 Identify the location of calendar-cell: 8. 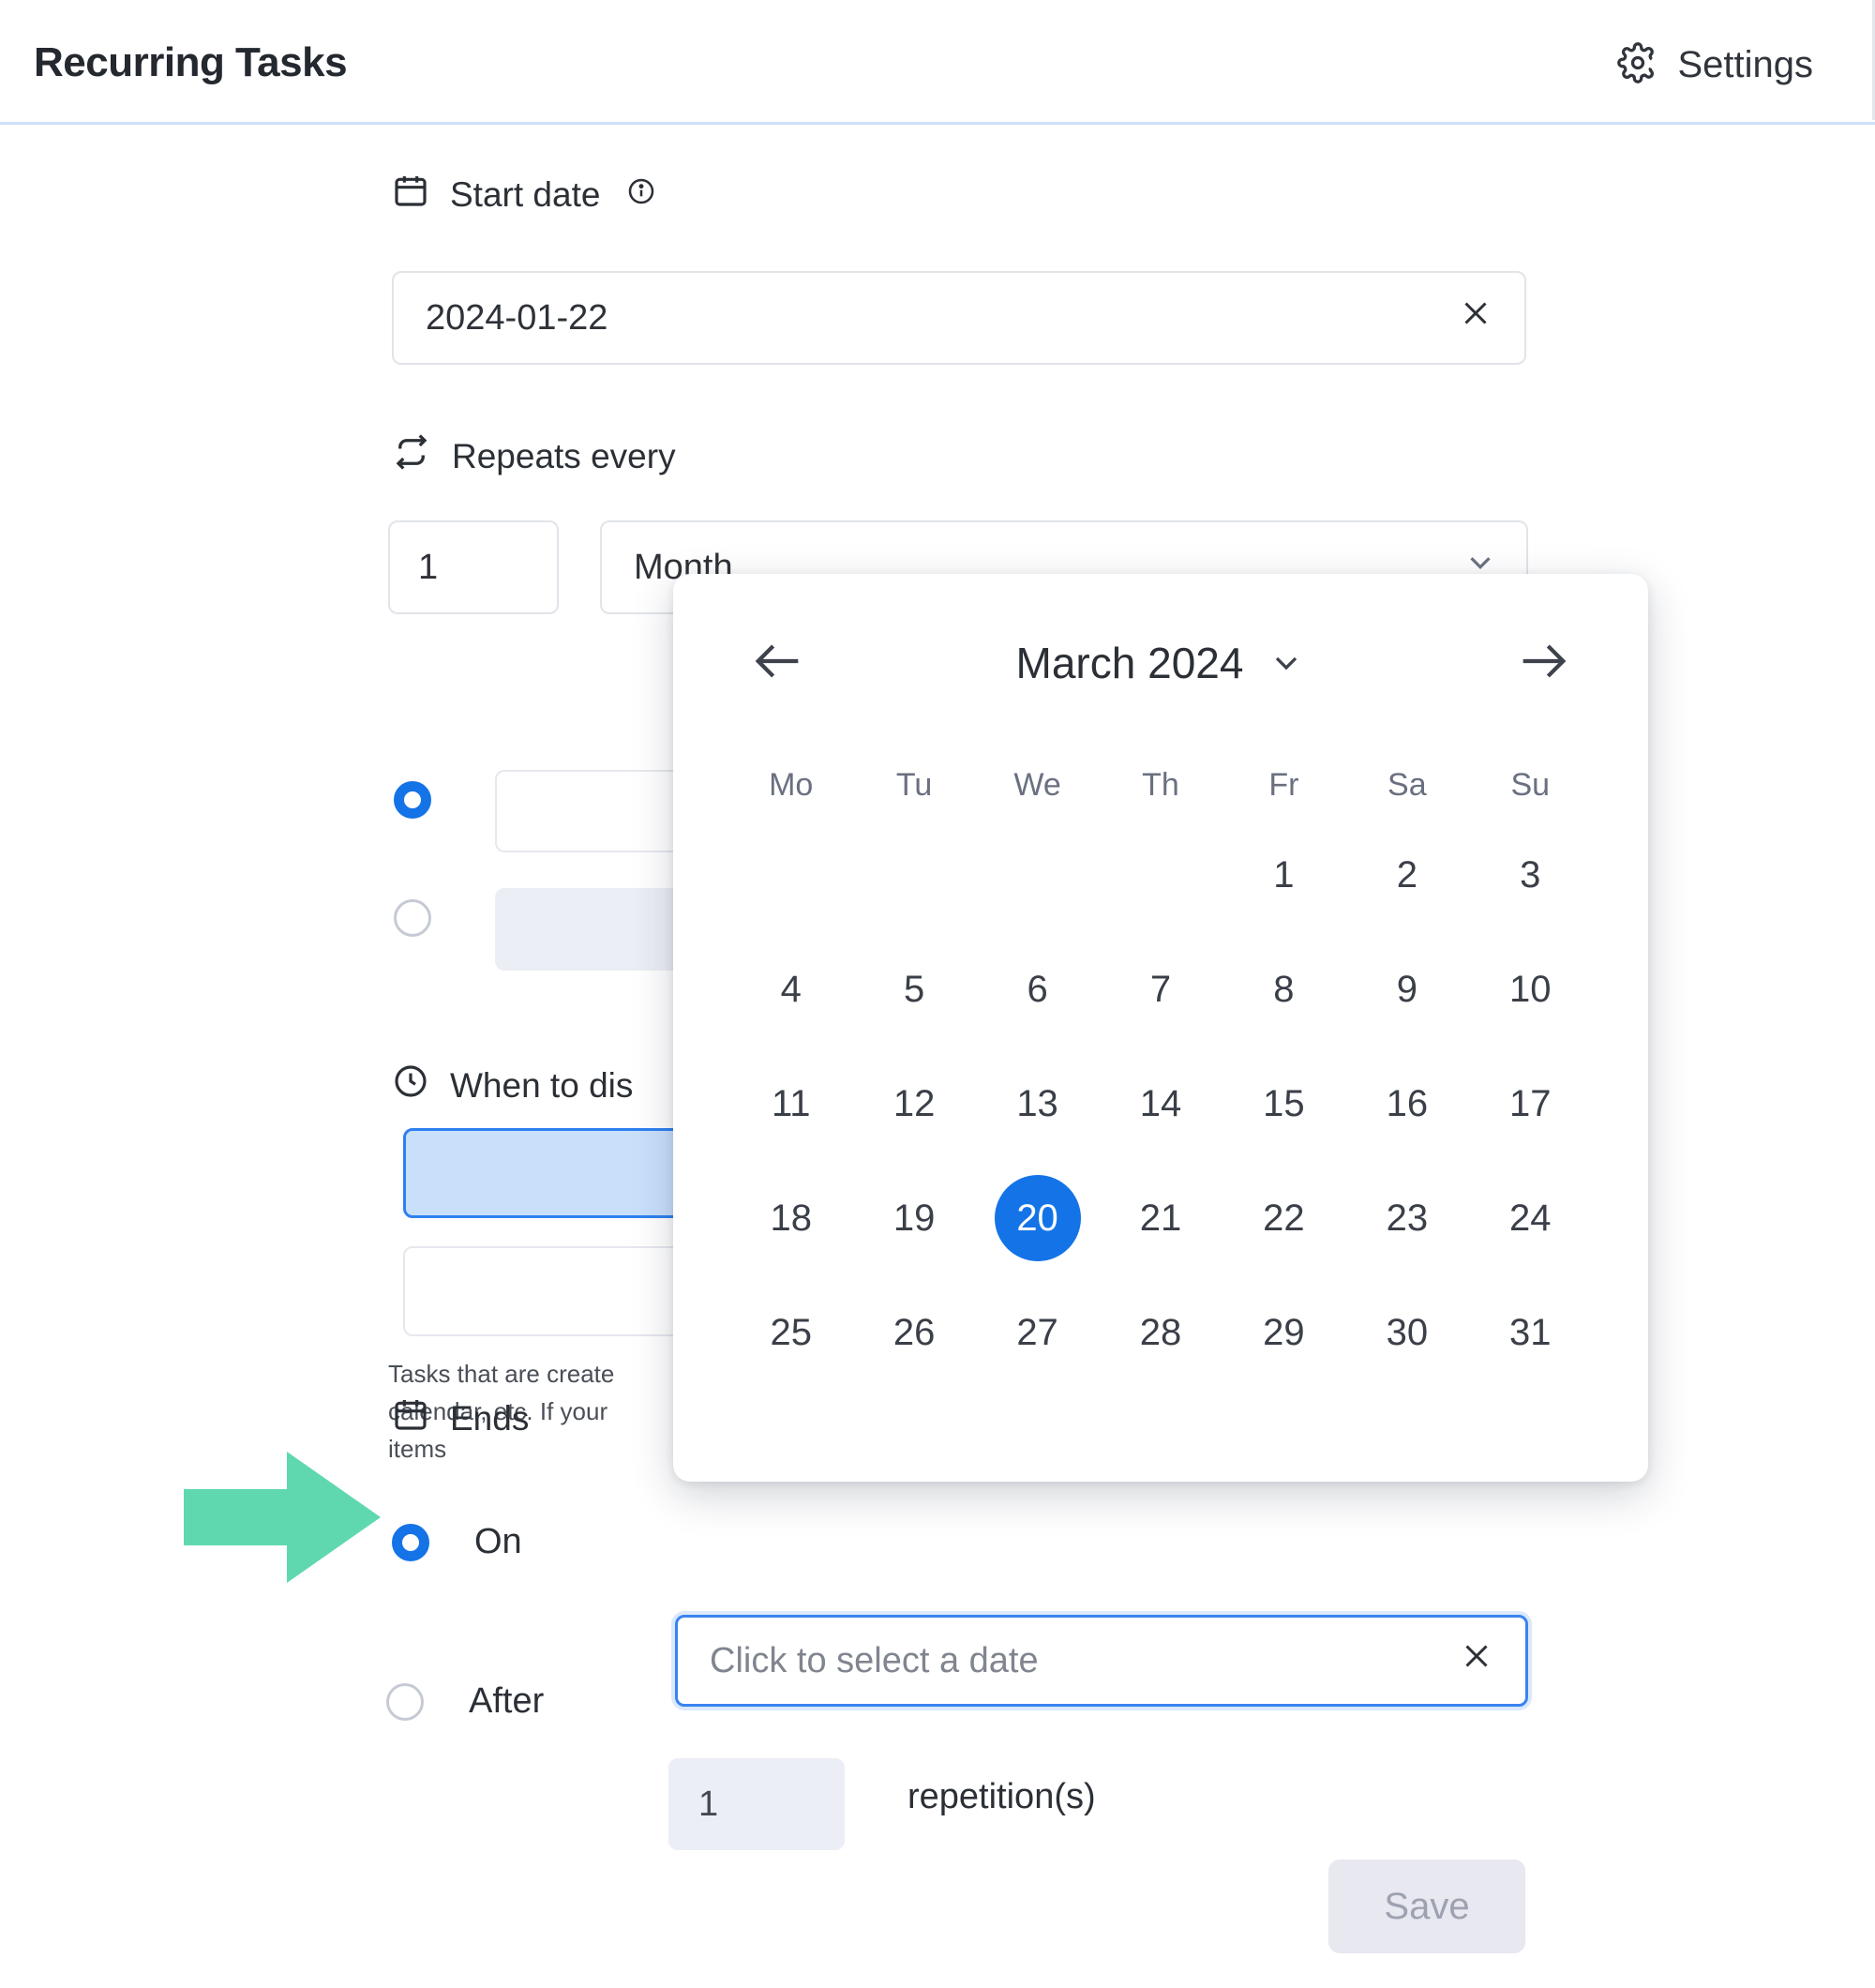
(1283, 990).